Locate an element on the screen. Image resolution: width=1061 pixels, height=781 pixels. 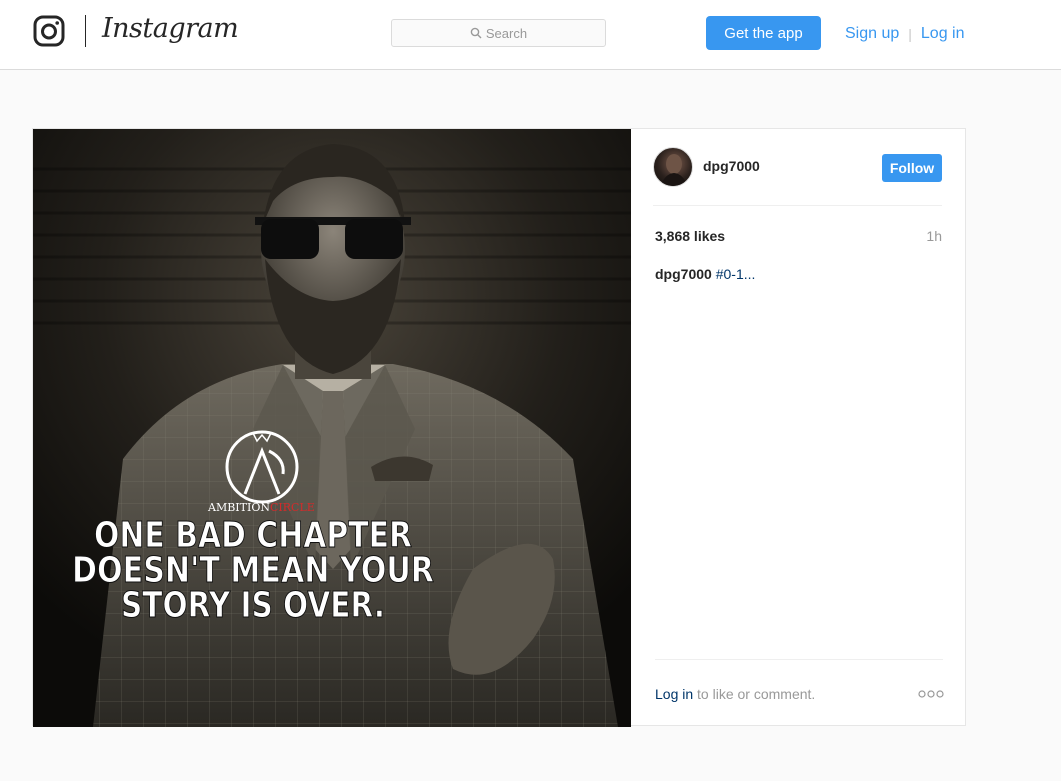
post-header: dpg7000 Follow is located at coordinates (797, 167).